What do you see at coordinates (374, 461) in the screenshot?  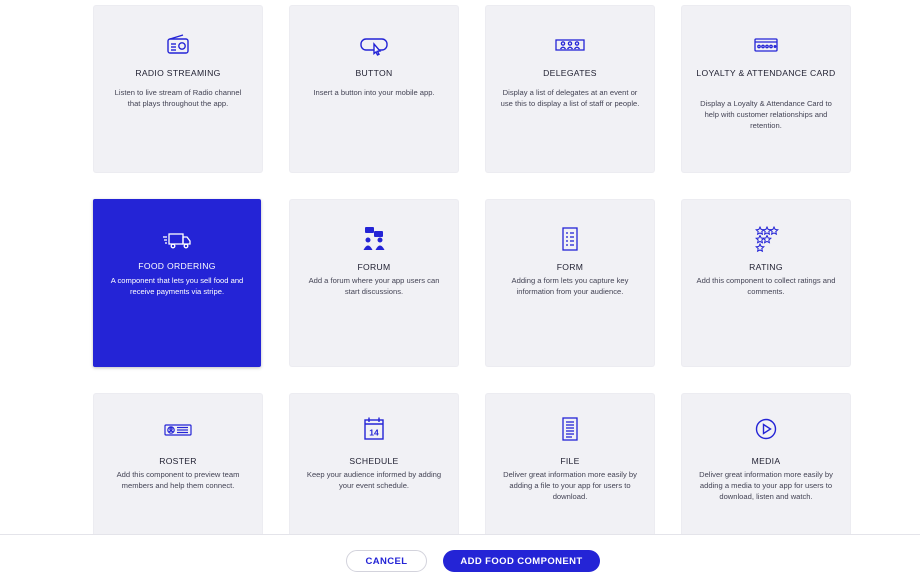 I see `card-title: SCHEDULE` at bounding box center [374, 461].